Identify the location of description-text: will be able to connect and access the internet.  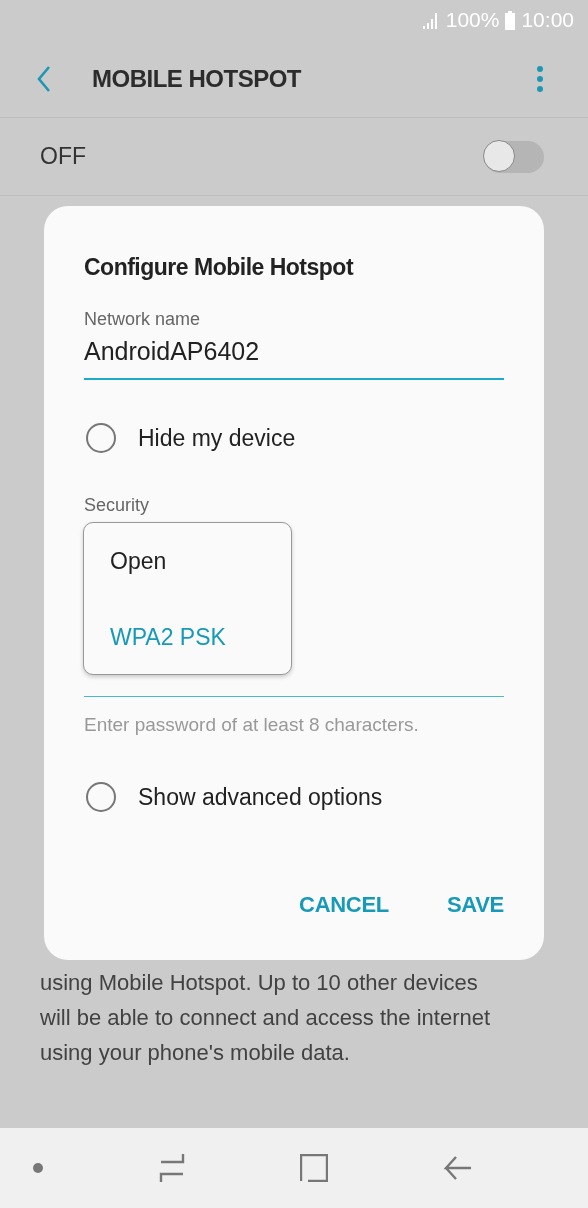
(266, 1018).